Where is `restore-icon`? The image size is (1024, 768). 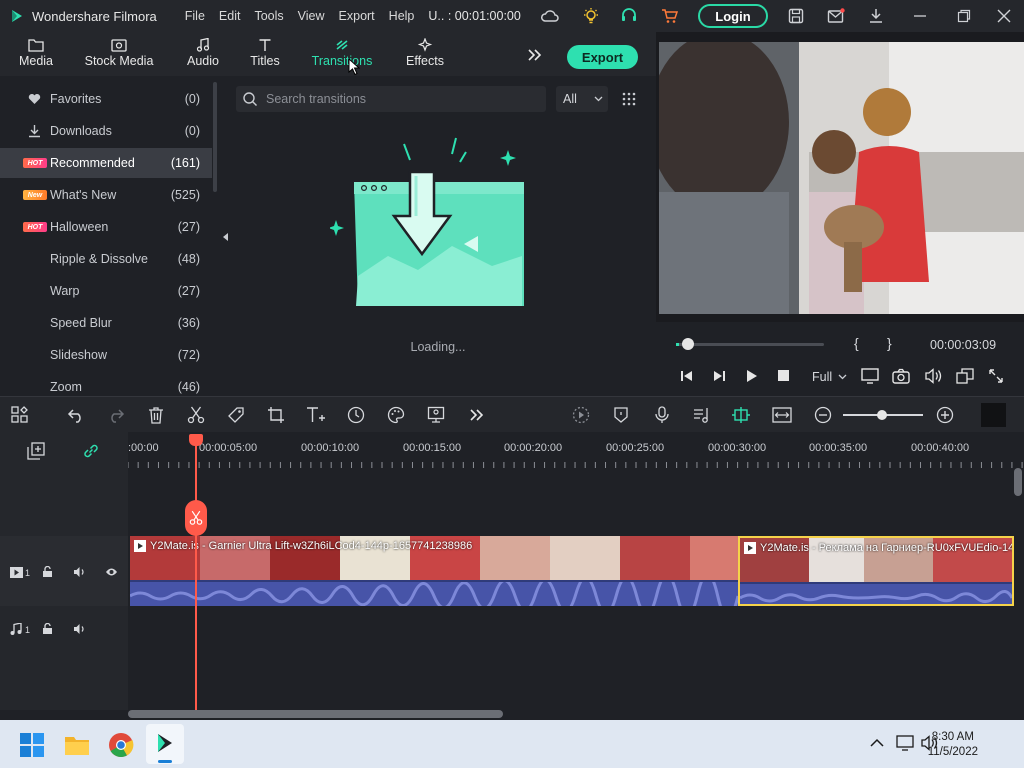
restore-icon is located at coordinates (964, 16).